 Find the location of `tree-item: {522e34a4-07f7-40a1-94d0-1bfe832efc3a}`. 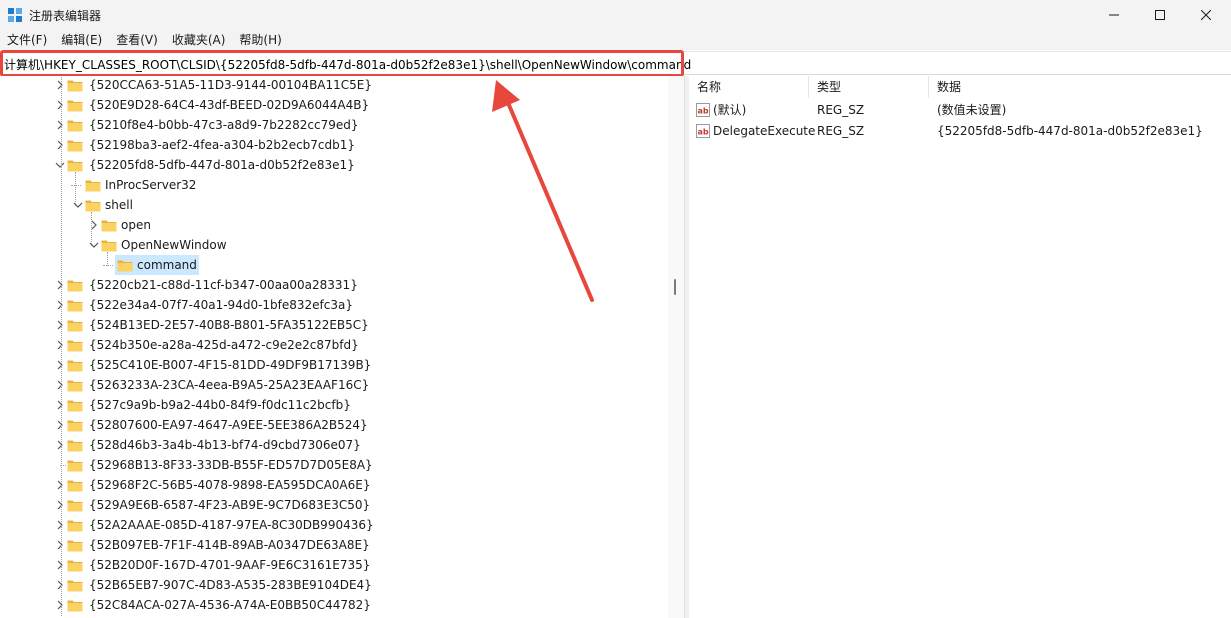

tree-item: {522e34a4-07f7-40a1-94d0-1bfe832efc3a} is located at coordinates (334, 305).